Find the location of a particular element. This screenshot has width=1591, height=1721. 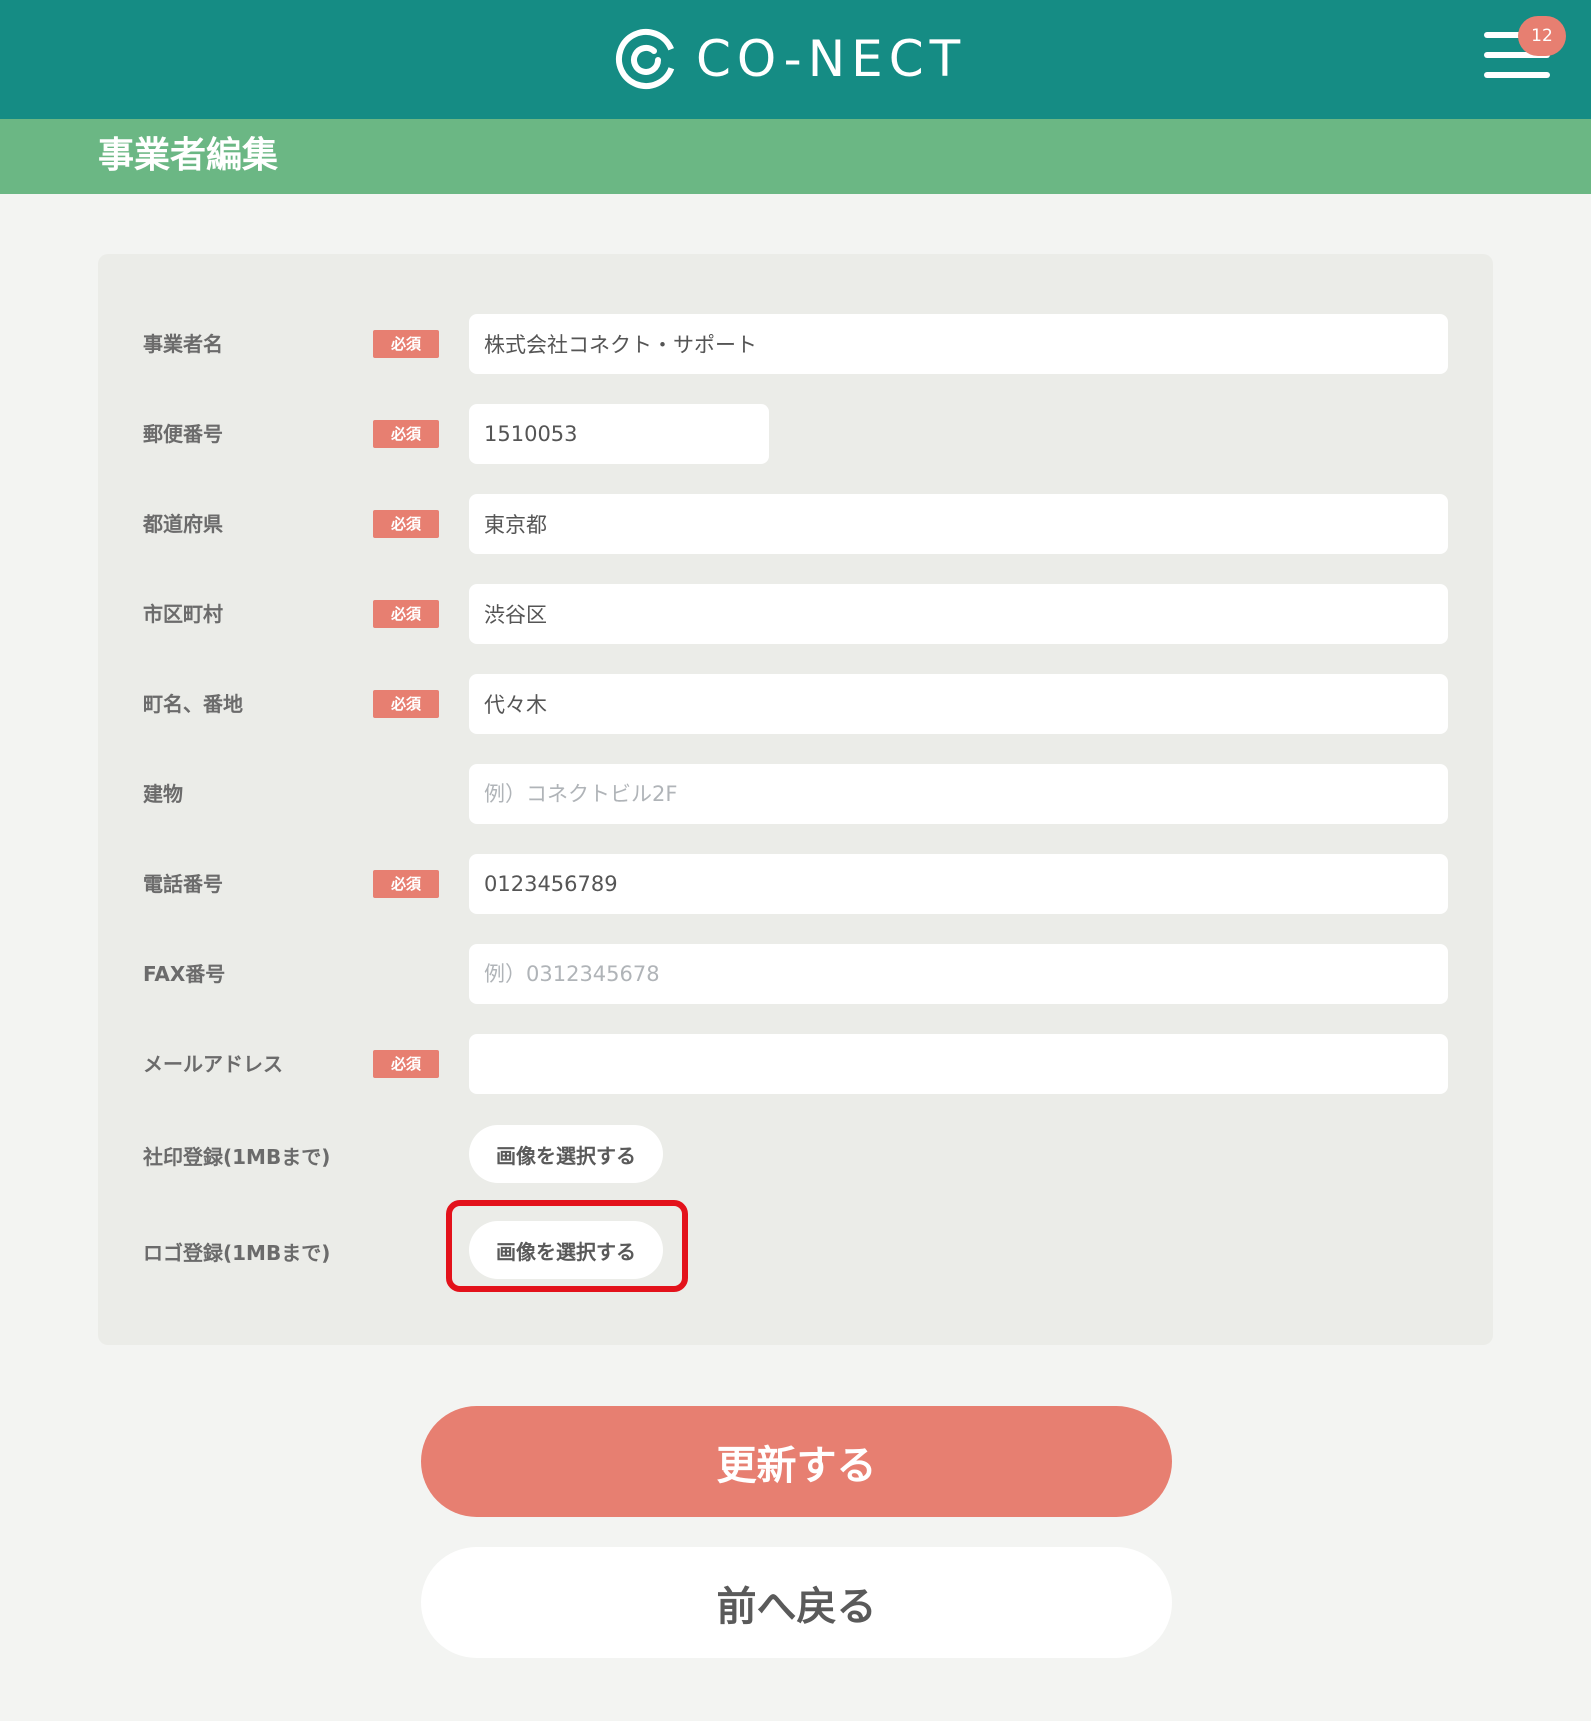

email-input is located at coordinates (958, 1064).